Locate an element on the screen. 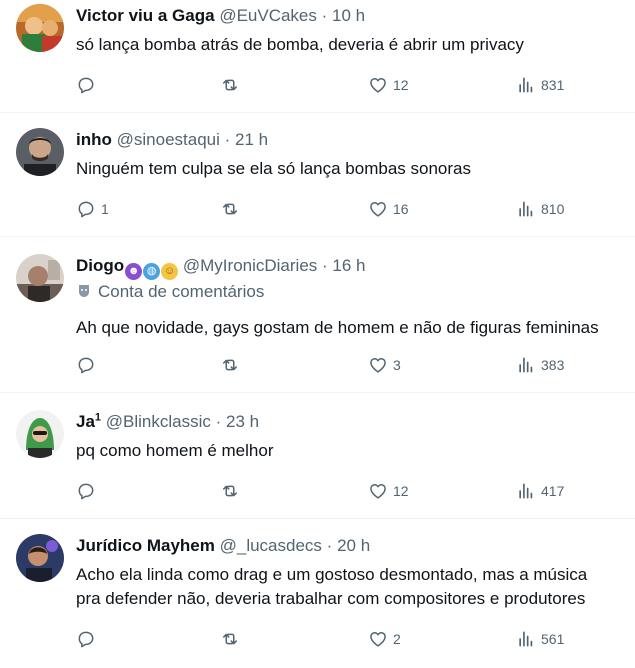 This screenshot has height=668, width=635. display-name: inho is located at coordinates (94, 139).